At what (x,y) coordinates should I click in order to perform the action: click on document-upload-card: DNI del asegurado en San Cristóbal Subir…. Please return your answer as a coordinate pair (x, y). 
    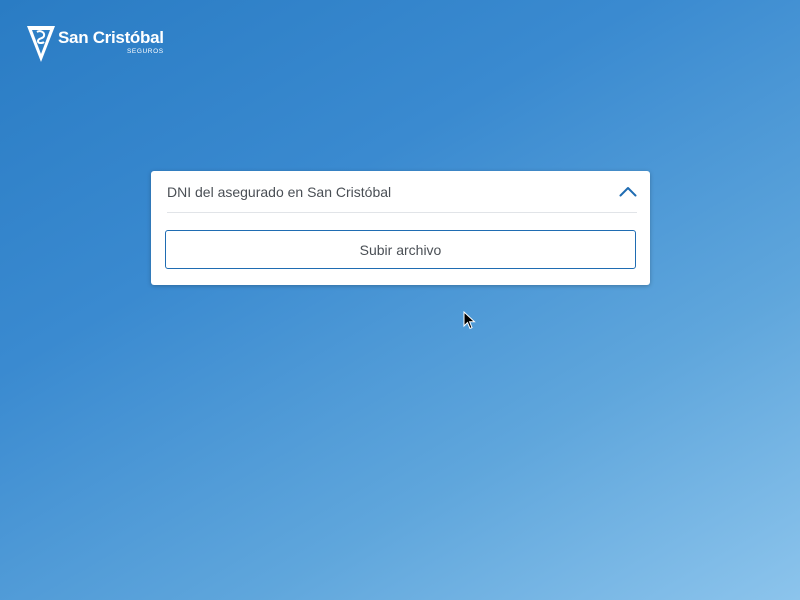
    Looking at the image, I should click on (400, 228).